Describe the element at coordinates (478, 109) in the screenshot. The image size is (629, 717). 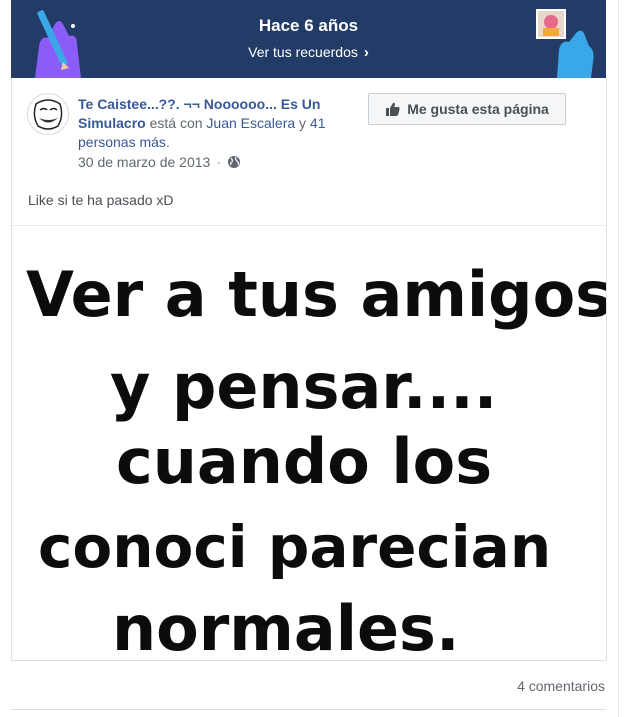
I see `like-page-label: Me gusta esta página` at that location.